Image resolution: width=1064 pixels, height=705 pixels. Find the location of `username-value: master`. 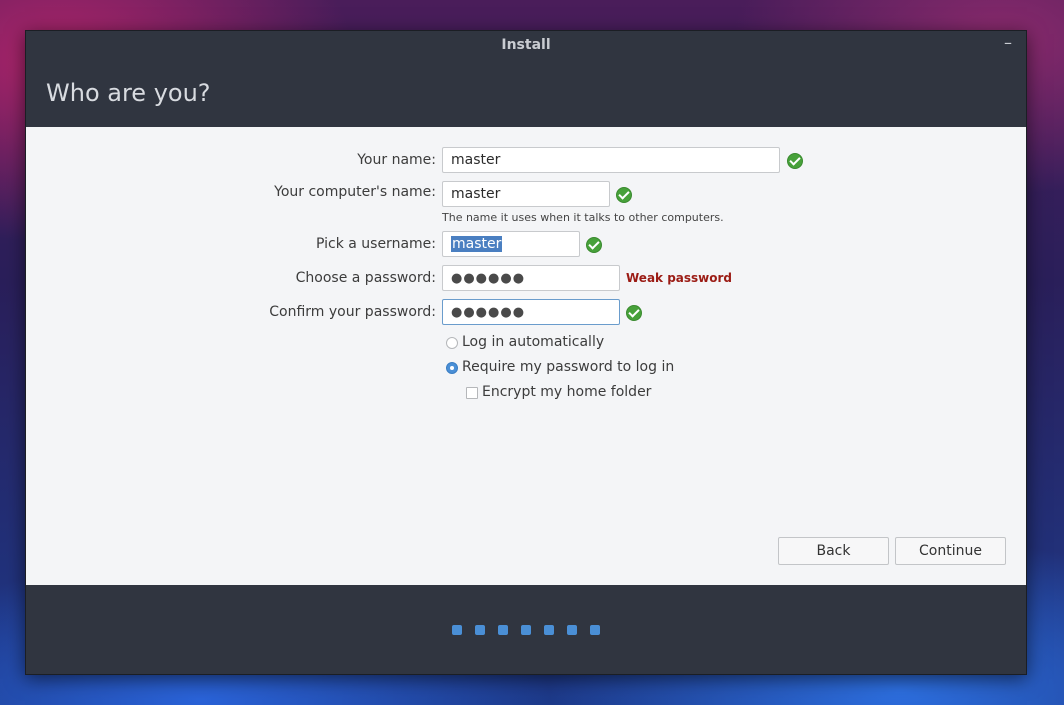

username-value: master is located at coordinates (477, 244).